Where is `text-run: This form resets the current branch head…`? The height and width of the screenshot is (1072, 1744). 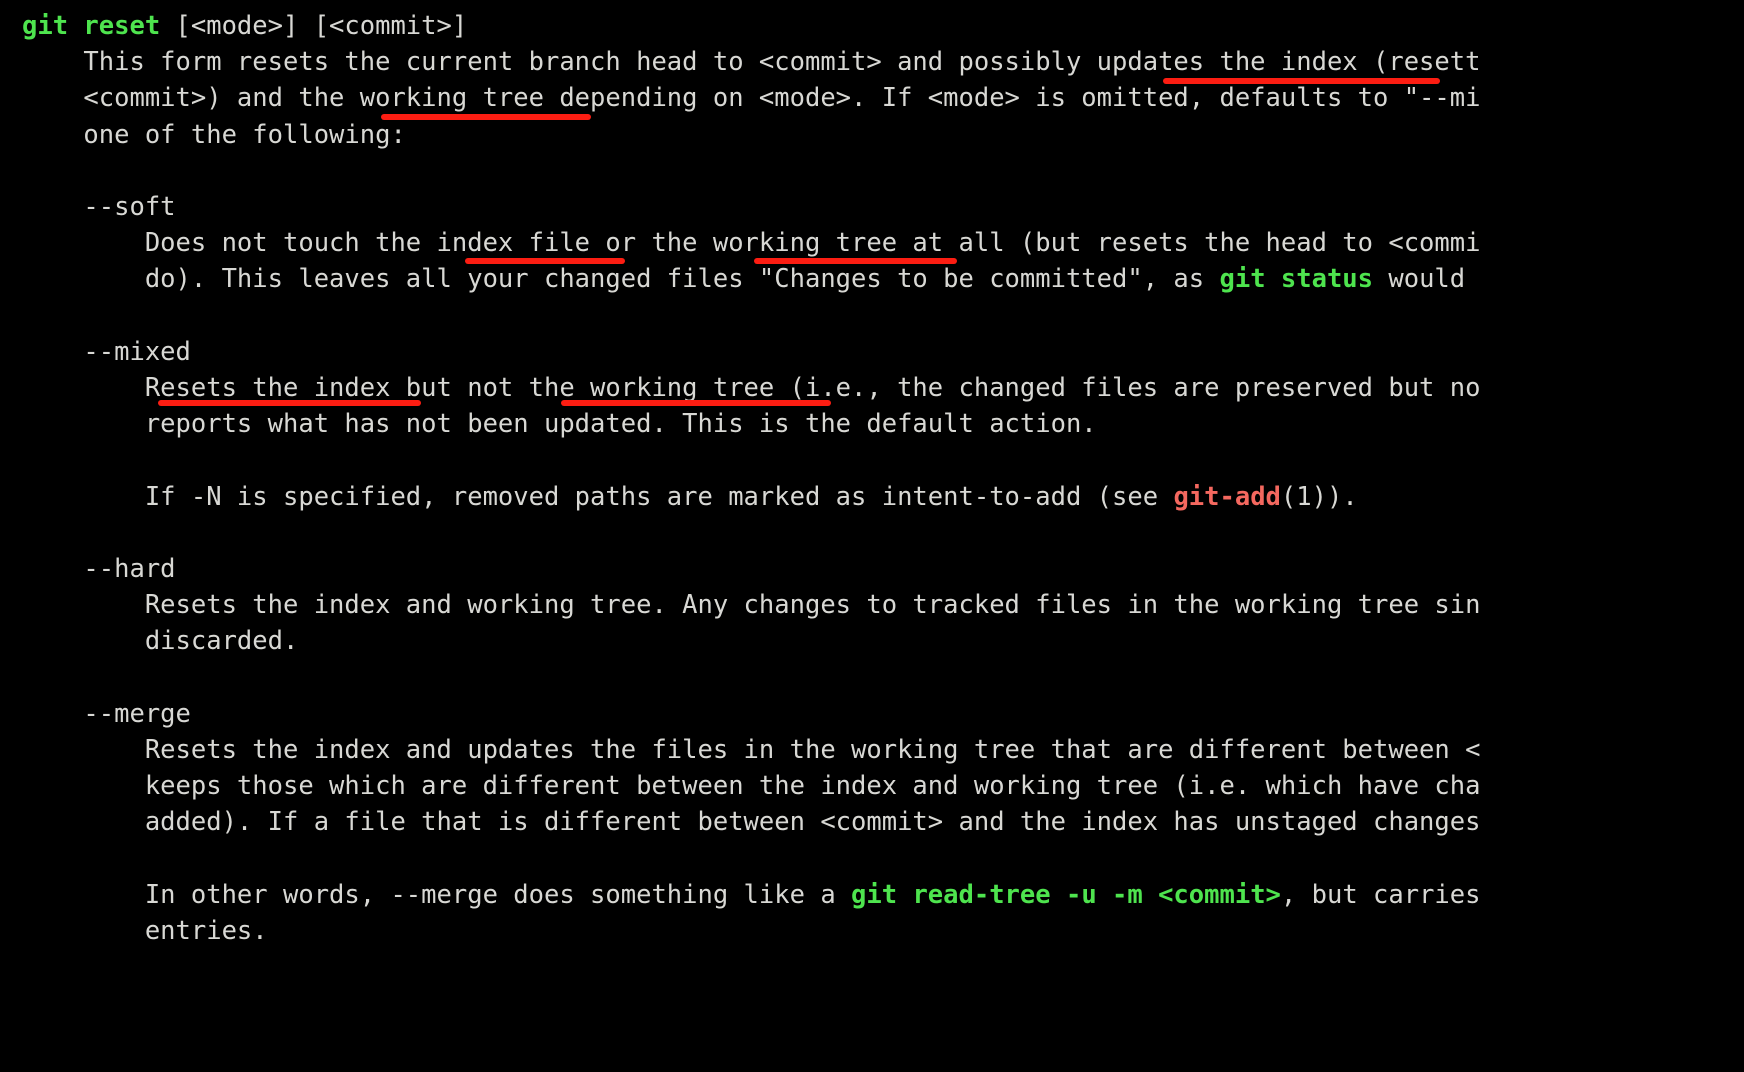 text-run: This form resets the current branch head… is located at coordinates (751, 62).